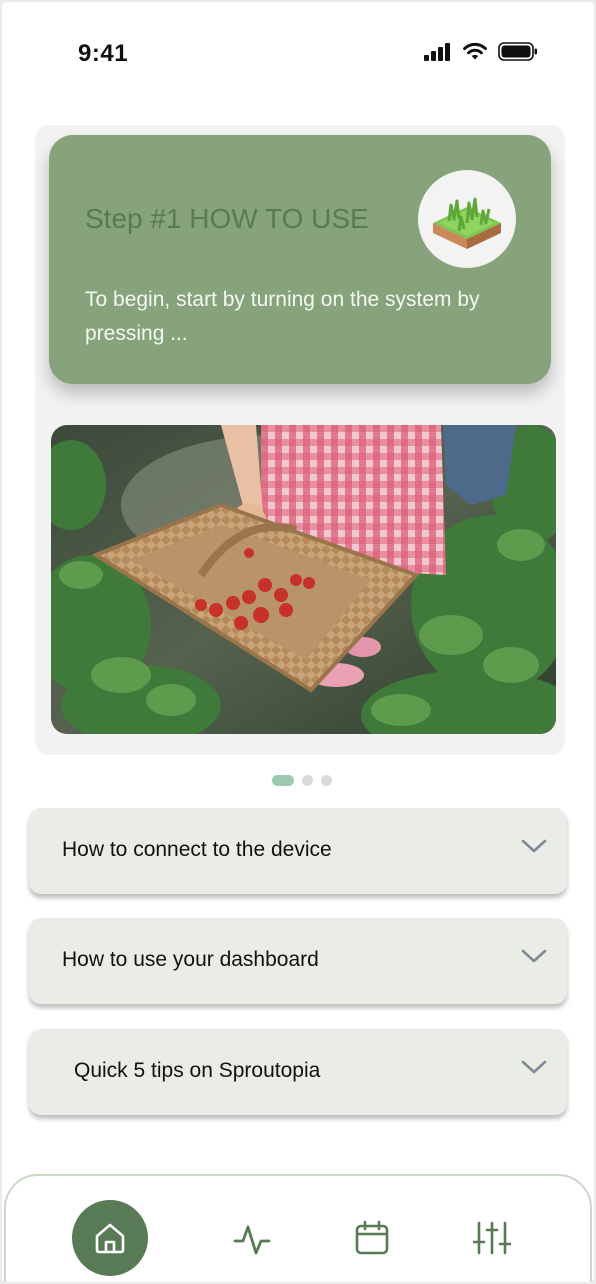  I want to click on faq-item-dashboard: How to use your dashboard, so click(298, 961).